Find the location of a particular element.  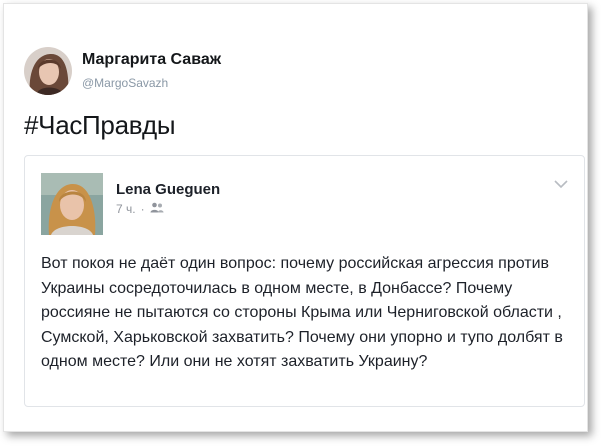

quoted-author-name: Lena Gueguen is located at coordinates (168, 189).